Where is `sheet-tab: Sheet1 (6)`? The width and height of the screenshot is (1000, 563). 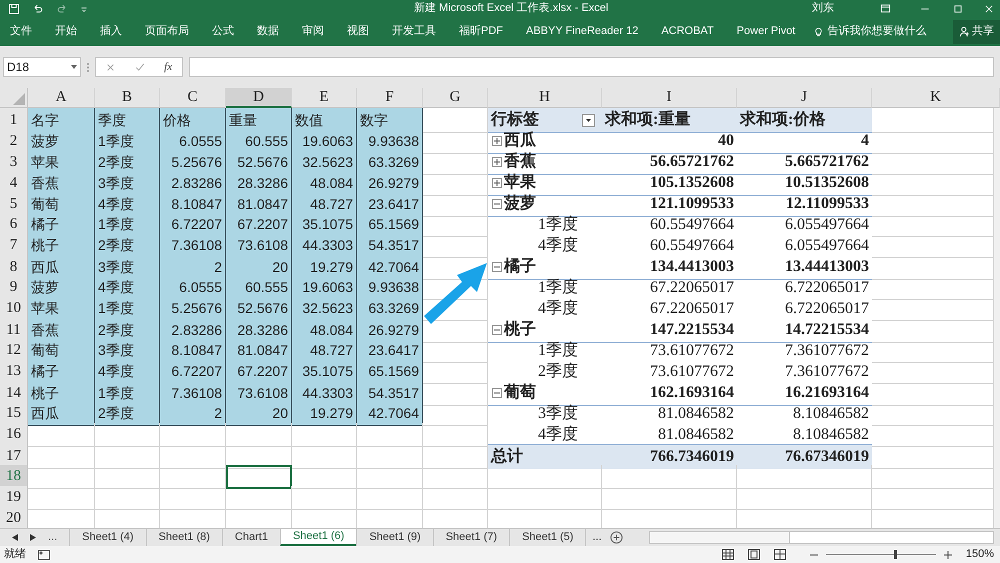 sheet-tab: Sheet1 (6) is located at coordinates (318, 537).